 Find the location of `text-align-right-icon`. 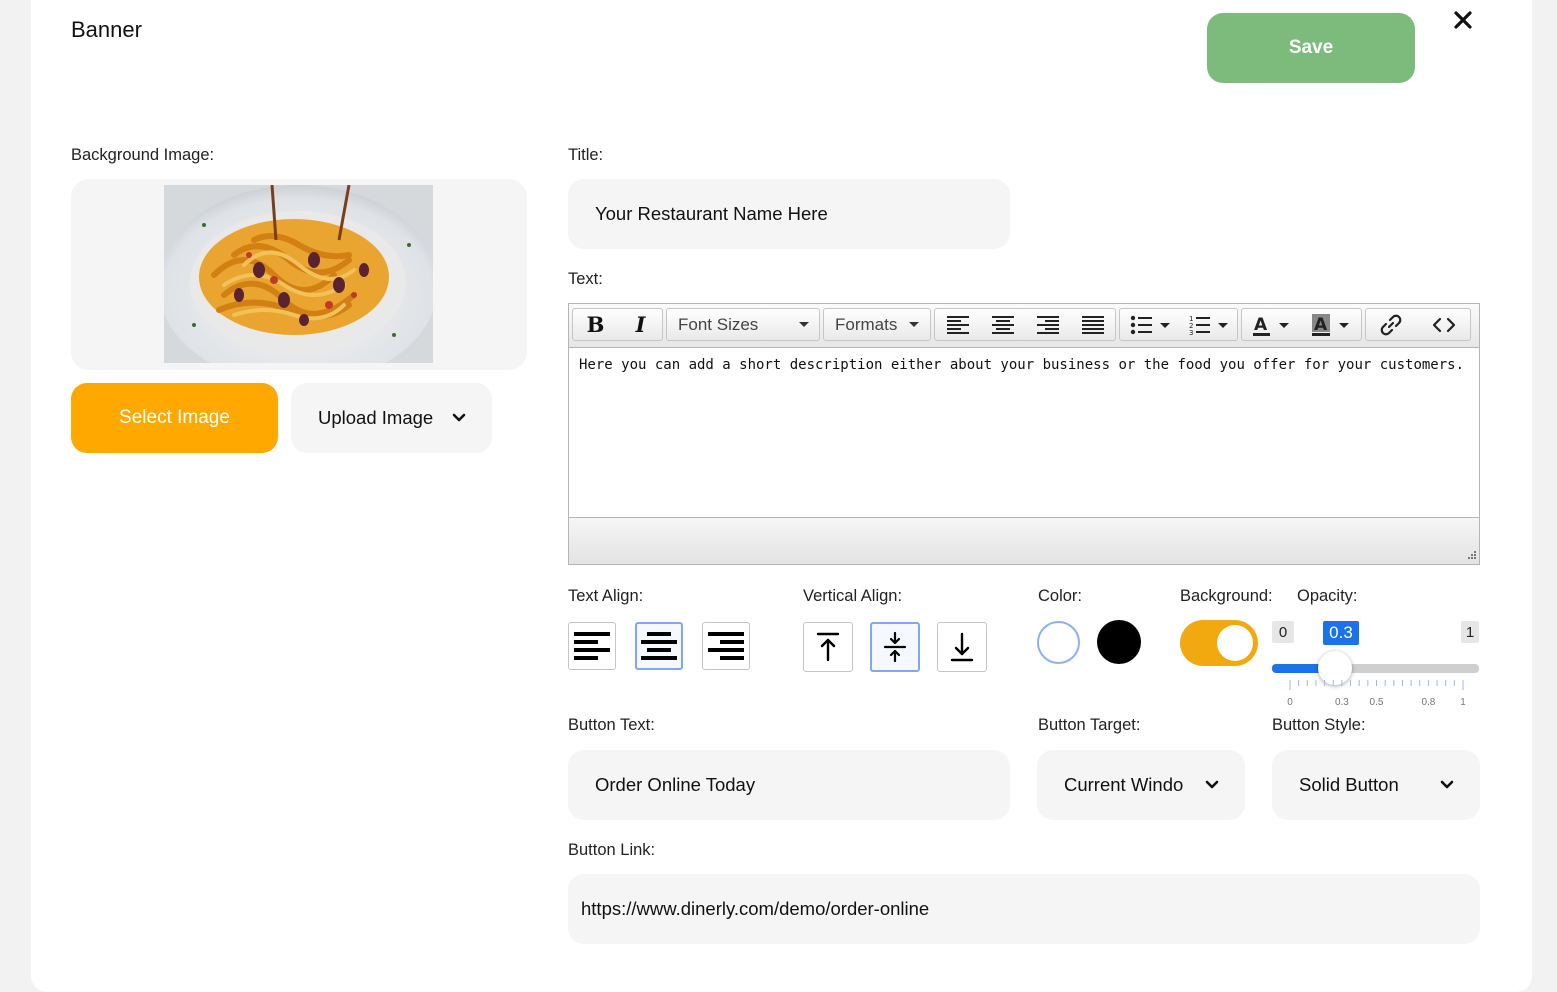

text-align-right-icon is located at coordinates (726, 646).